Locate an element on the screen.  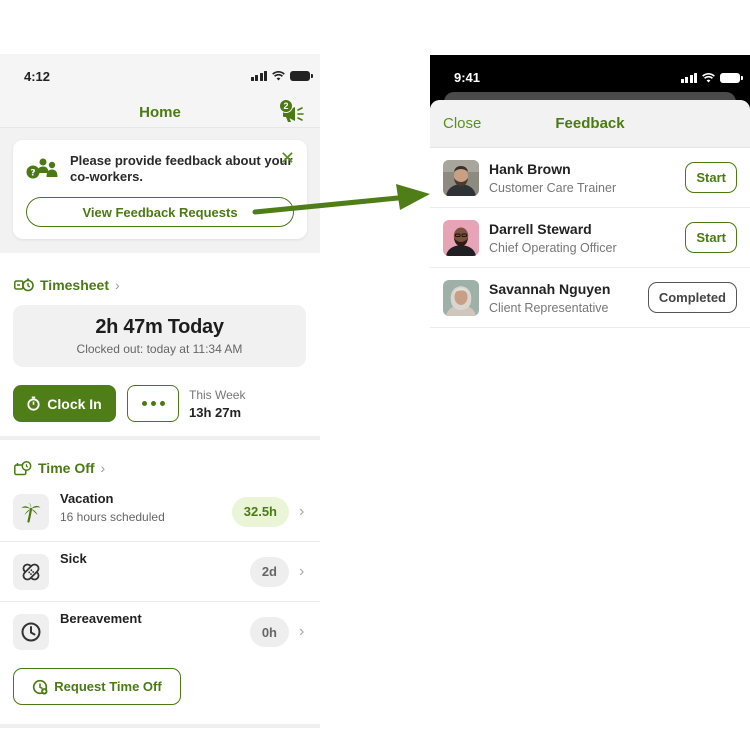
status-time: 4:12 is located at coordinates (37, 76).